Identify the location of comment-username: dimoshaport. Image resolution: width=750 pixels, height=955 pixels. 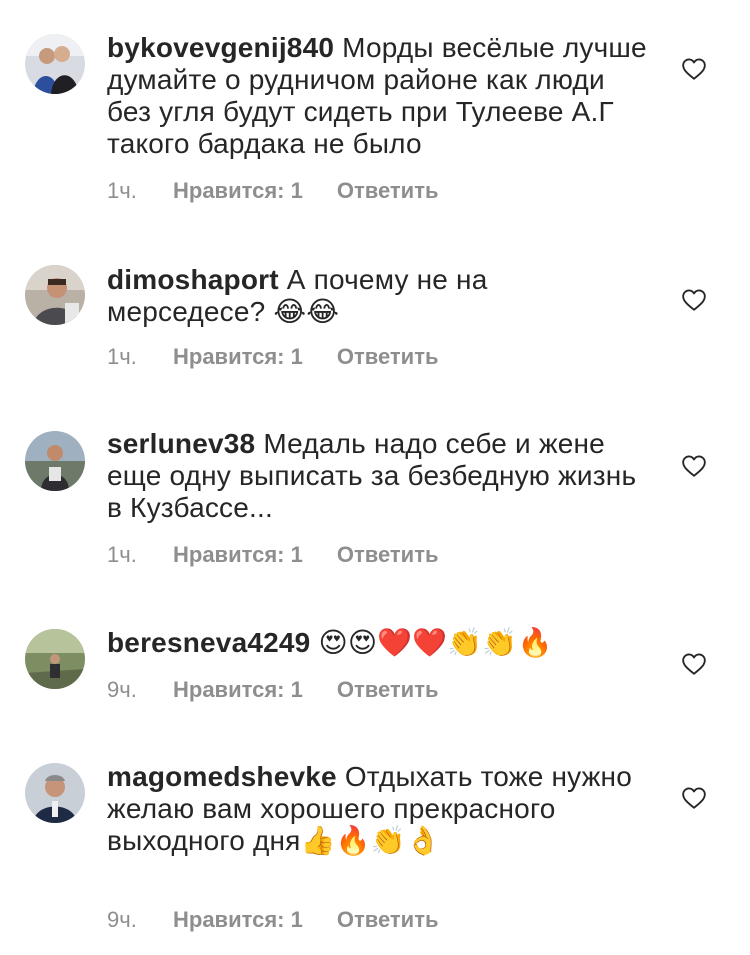
(193, 279).